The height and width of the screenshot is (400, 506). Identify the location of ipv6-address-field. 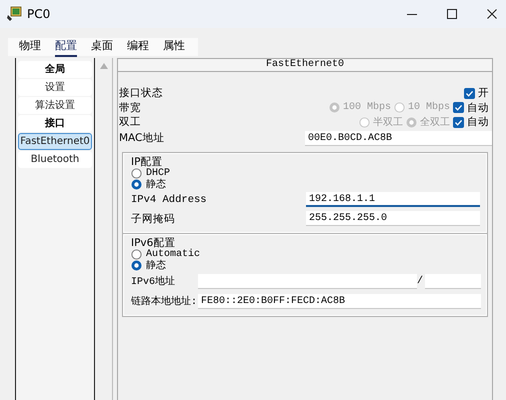
(307, 281).